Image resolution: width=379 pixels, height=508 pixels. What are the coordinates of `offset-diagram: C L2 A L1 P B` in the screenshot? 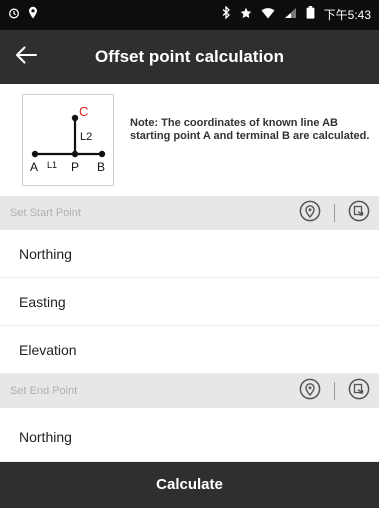 It's located at (68, 140).